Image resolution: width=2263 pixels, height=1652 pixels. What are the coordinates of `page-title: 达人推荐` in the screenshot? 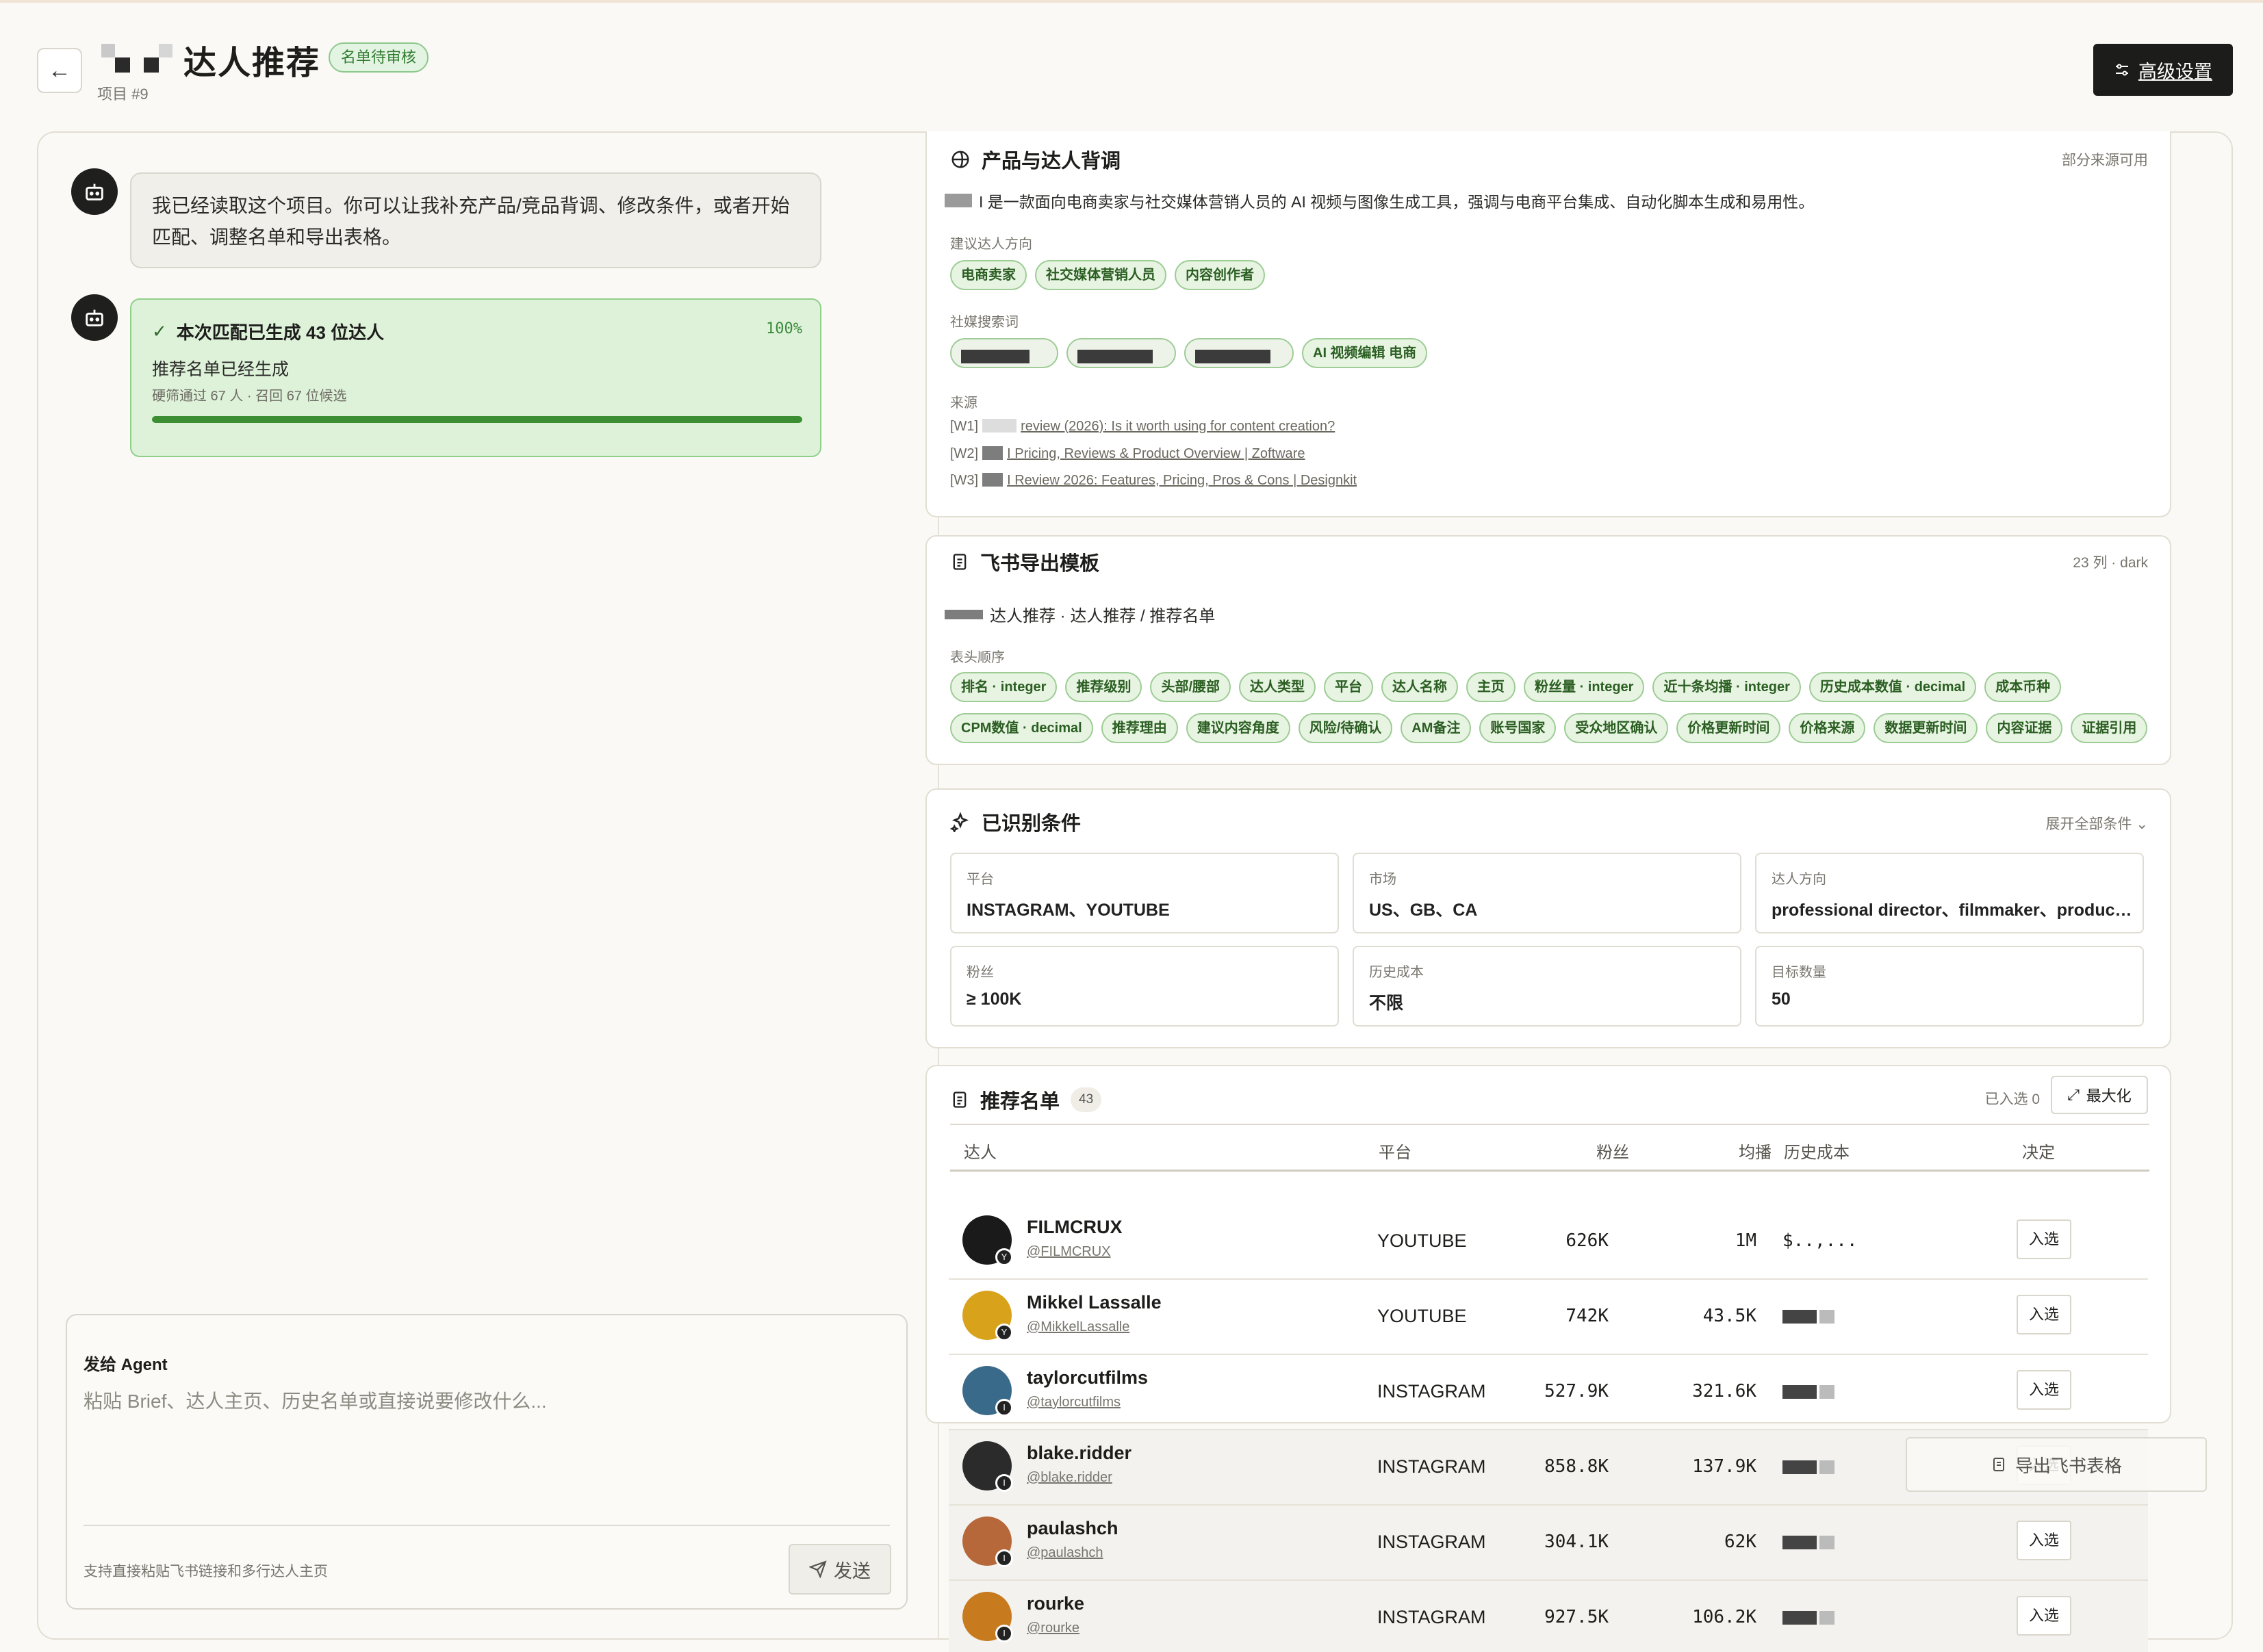 It's located at (252, 63).